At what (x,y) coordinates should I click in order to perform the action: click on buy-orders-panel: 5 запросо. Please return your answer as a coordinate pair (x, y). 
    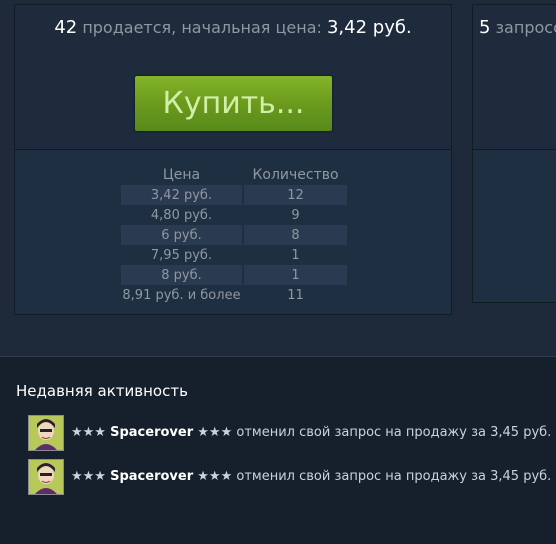
    Looking at the image, I should click on (514, 153).